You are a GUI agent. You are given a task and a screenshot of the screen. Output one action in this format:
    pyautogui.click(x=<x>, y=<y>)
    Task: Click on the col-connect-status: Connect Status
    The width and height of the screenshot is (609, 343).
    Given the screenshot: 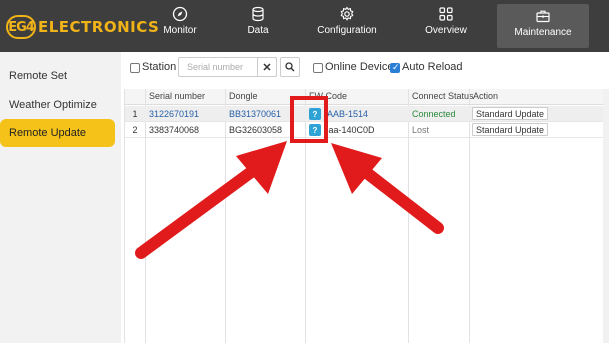 What is the action you would take?
    pyautogui.click(x=443, y=96)
    